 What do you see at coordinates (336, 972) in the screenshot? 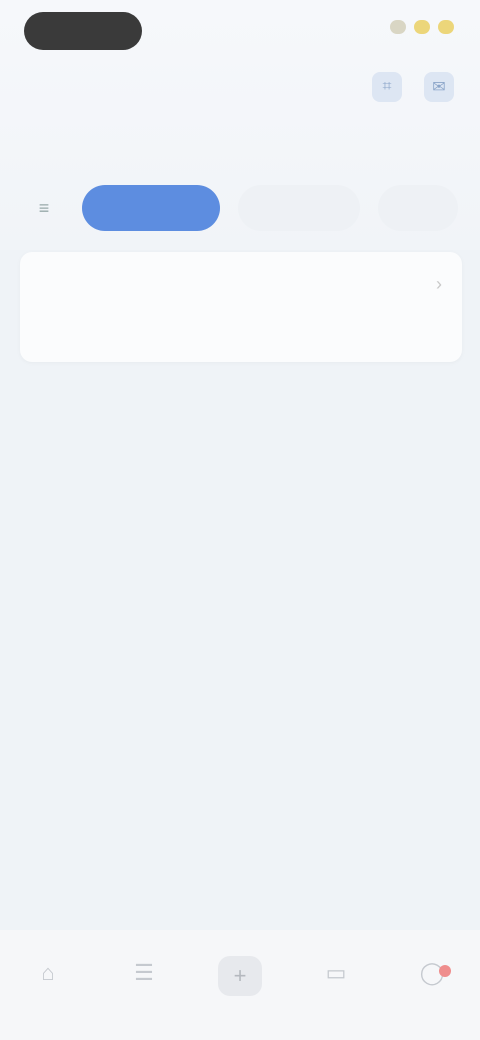
I see `wallet-icon: ▭` at bounding box center [336, 972].